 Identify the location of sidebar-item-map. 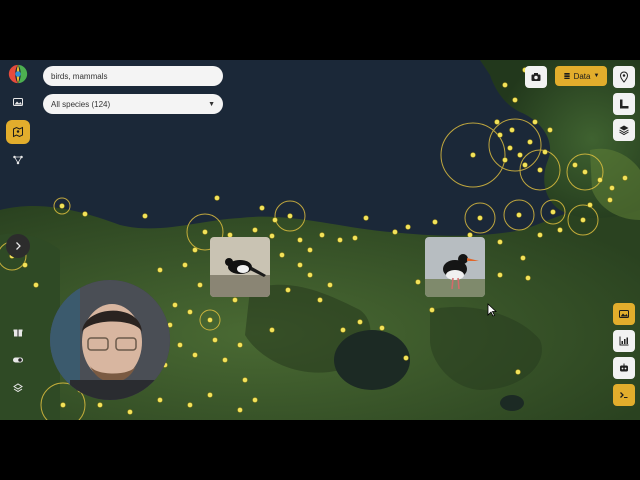
(18, 132).